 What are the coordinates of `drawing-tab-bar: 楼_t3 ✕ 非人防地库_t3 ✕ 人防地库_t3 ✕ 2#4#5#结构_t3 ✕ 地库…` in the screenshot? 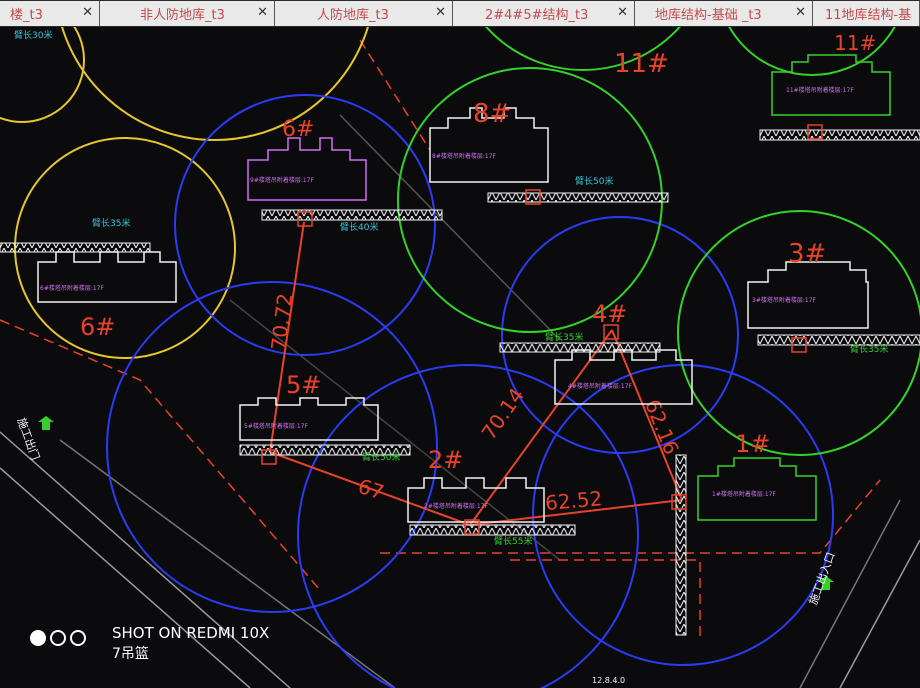 It's located at (460, 13).